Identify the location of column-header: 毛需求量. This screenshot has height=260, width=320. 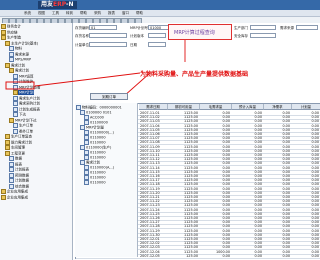
(216, 107).